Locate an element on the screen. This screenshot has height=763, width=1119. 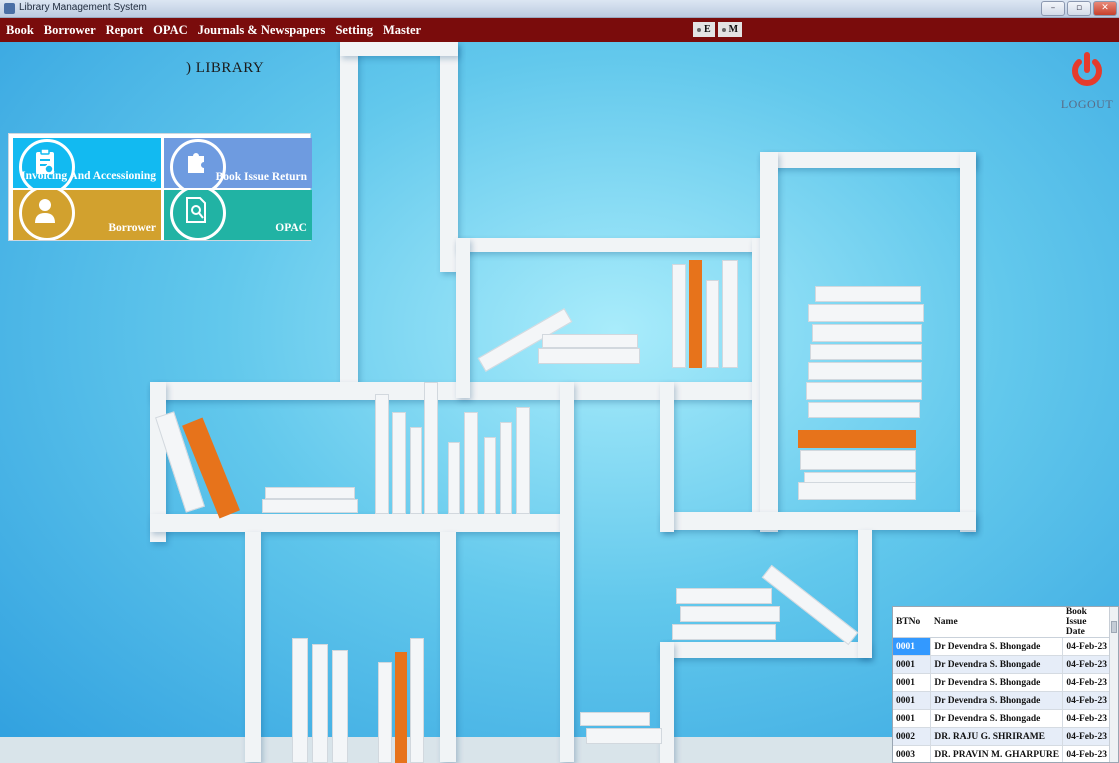
window-title-bar: Library Management System – ▫ ✕ is located at coordinates (559, 9).